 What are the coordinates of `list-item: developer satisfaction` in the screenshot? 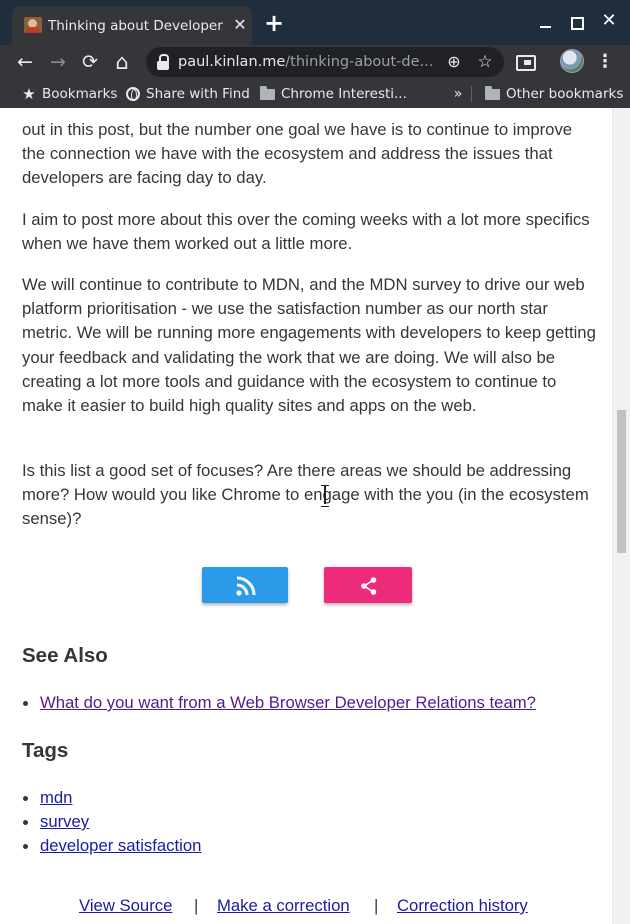 It's located at (287, 846).